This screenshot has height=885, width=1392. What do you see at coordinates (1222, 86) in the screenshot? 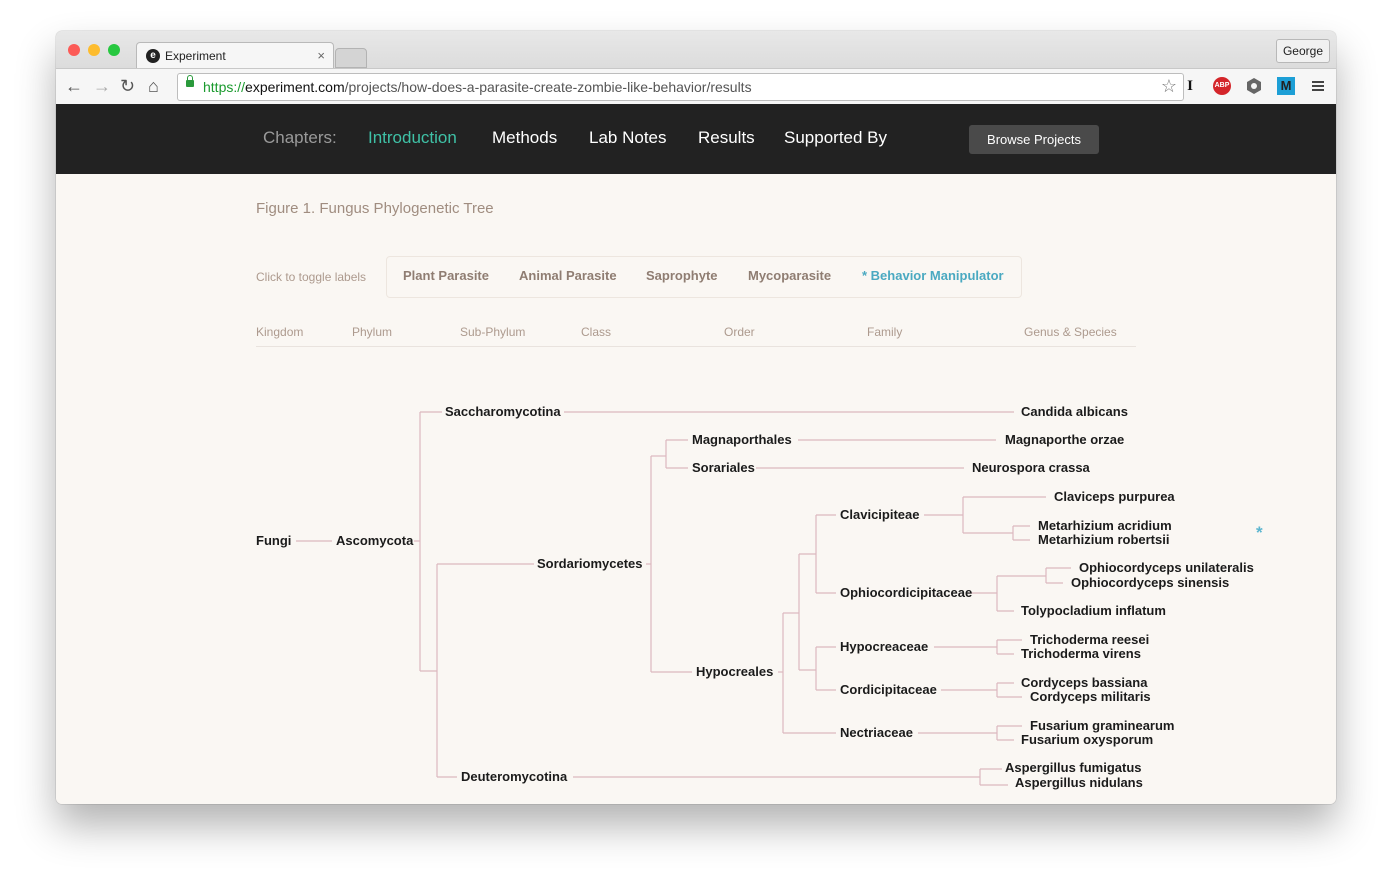
I see `adblock-icon: ABP` at bounding box center [1222, 86].